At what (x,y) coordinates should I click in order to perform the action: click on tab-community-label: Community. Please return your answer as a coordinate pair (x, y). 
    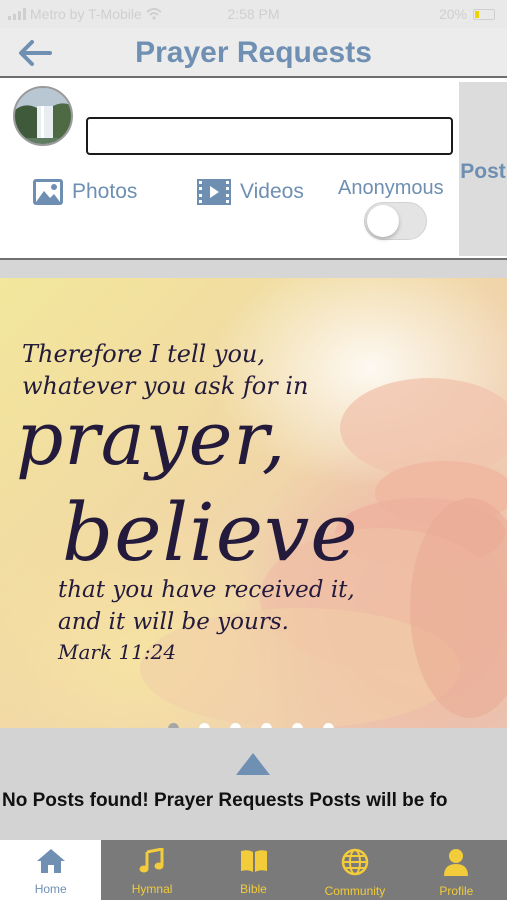
    Looking at the image, I should click on (355, 891).